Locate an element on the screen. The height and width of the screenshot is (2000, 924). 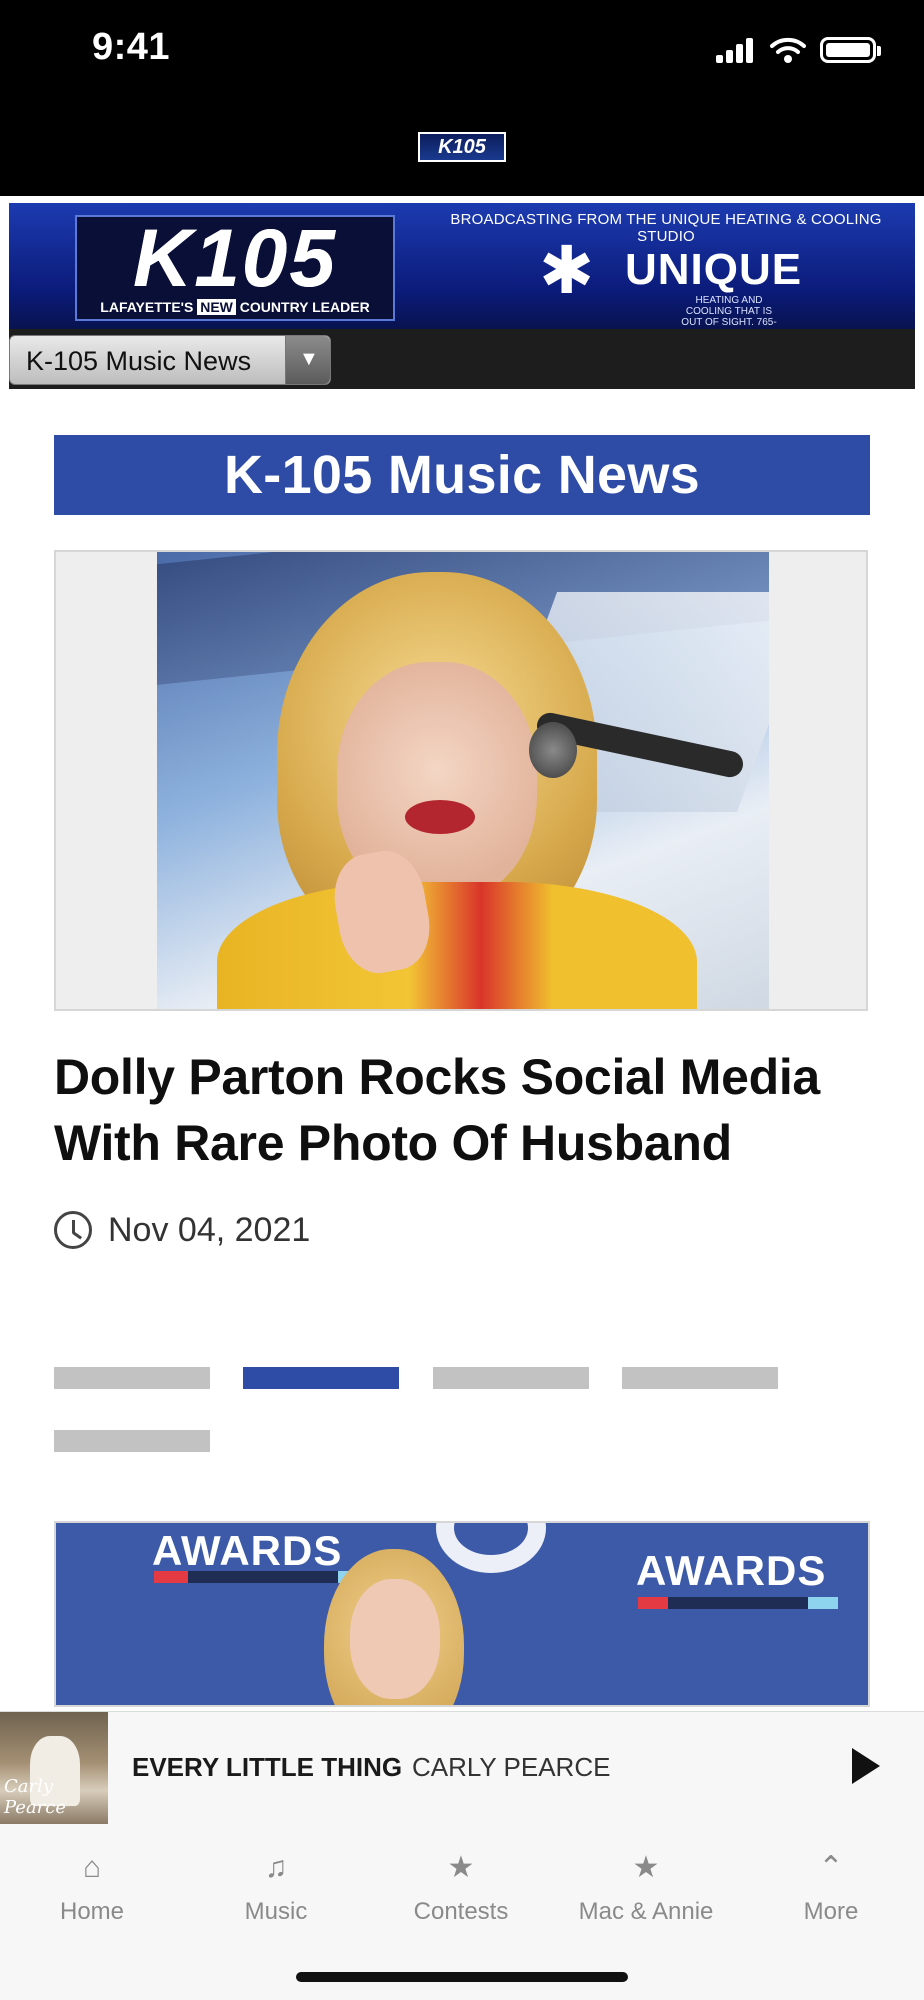
nav-item-home: ⌂ Home is located at coordinates (92, 1887).